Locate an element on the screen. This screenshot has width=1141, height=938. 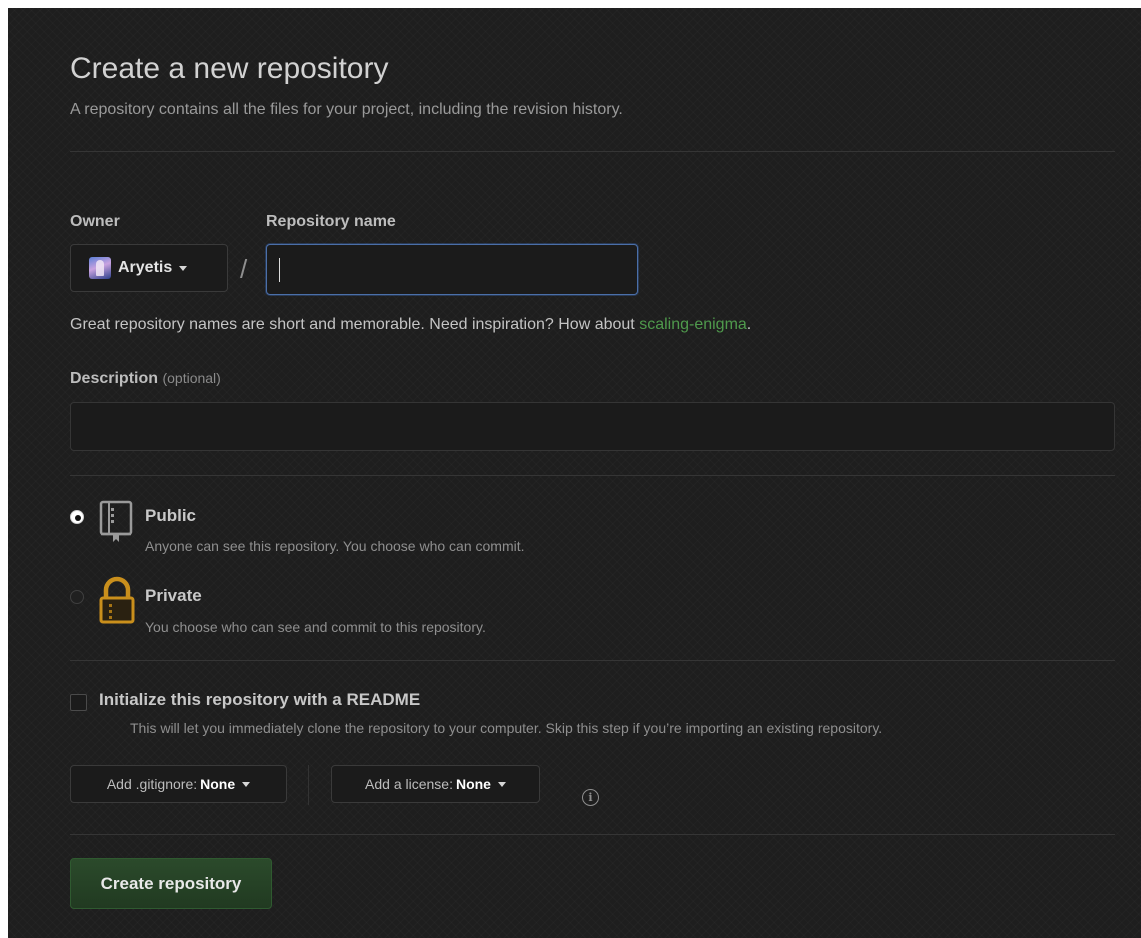
divider-visibility is located at coordinates (592, 475).